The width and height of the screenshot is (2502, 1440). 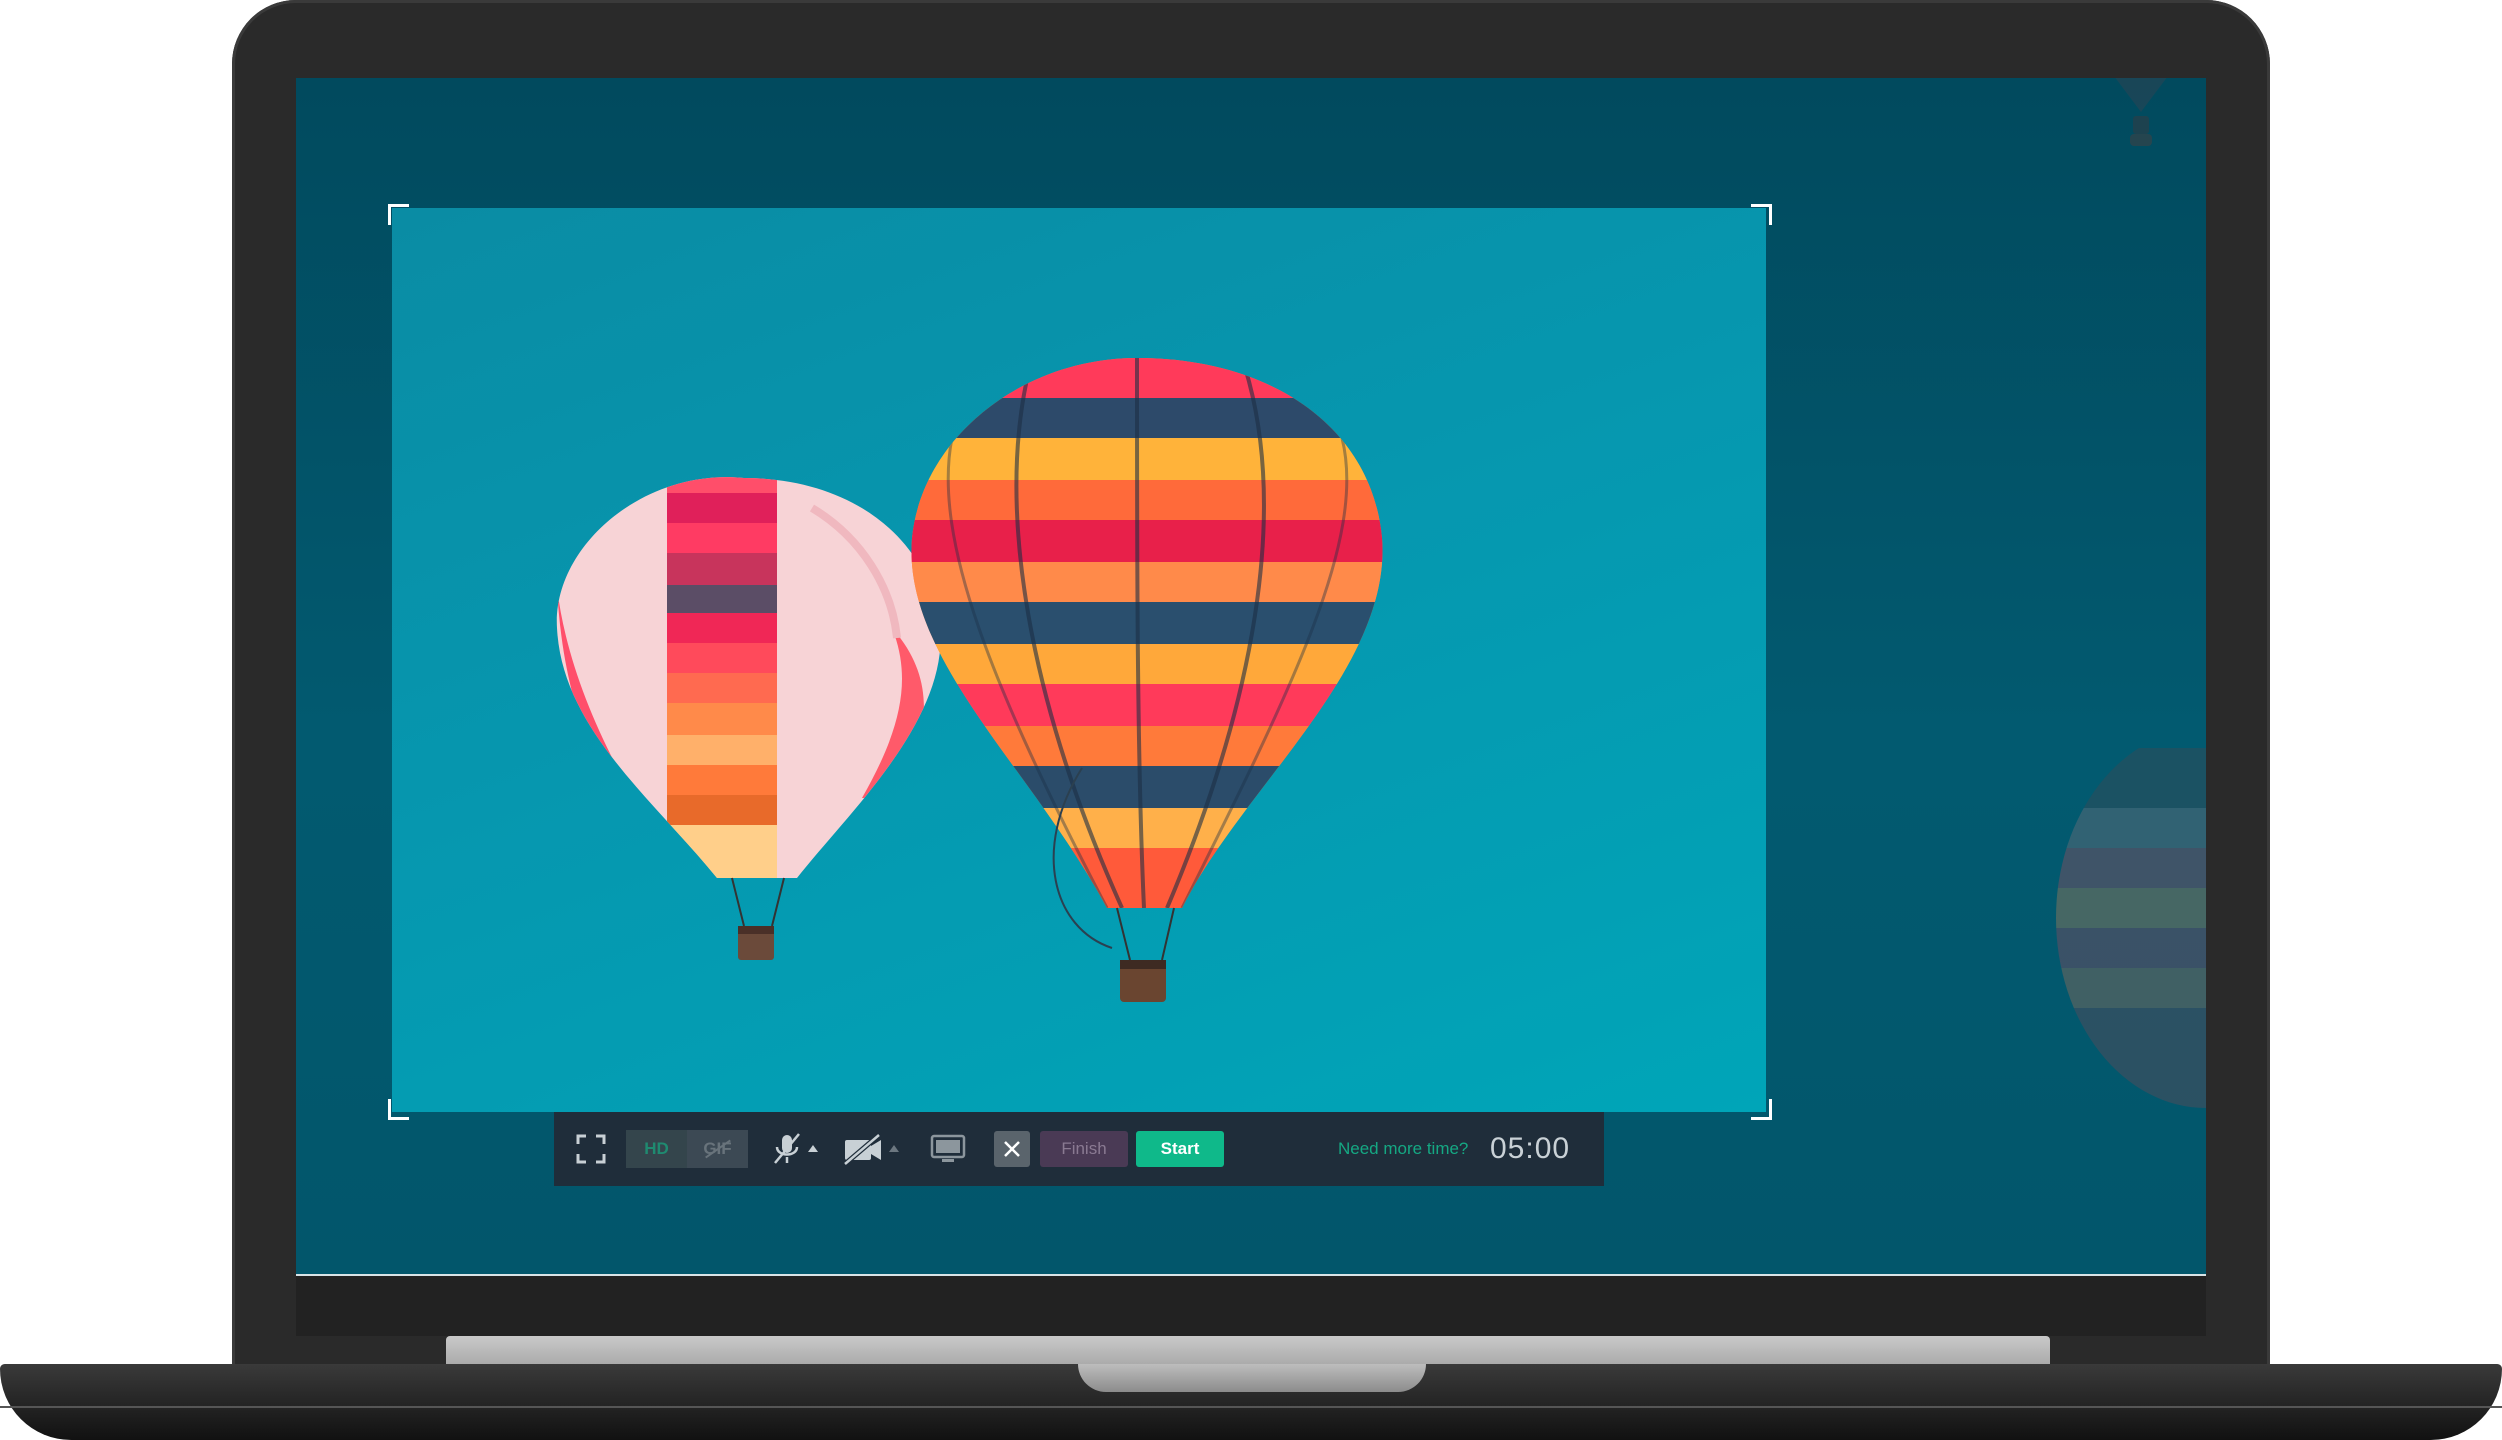 I want to click on start-label: Start, so click(x=1180, y=1148).